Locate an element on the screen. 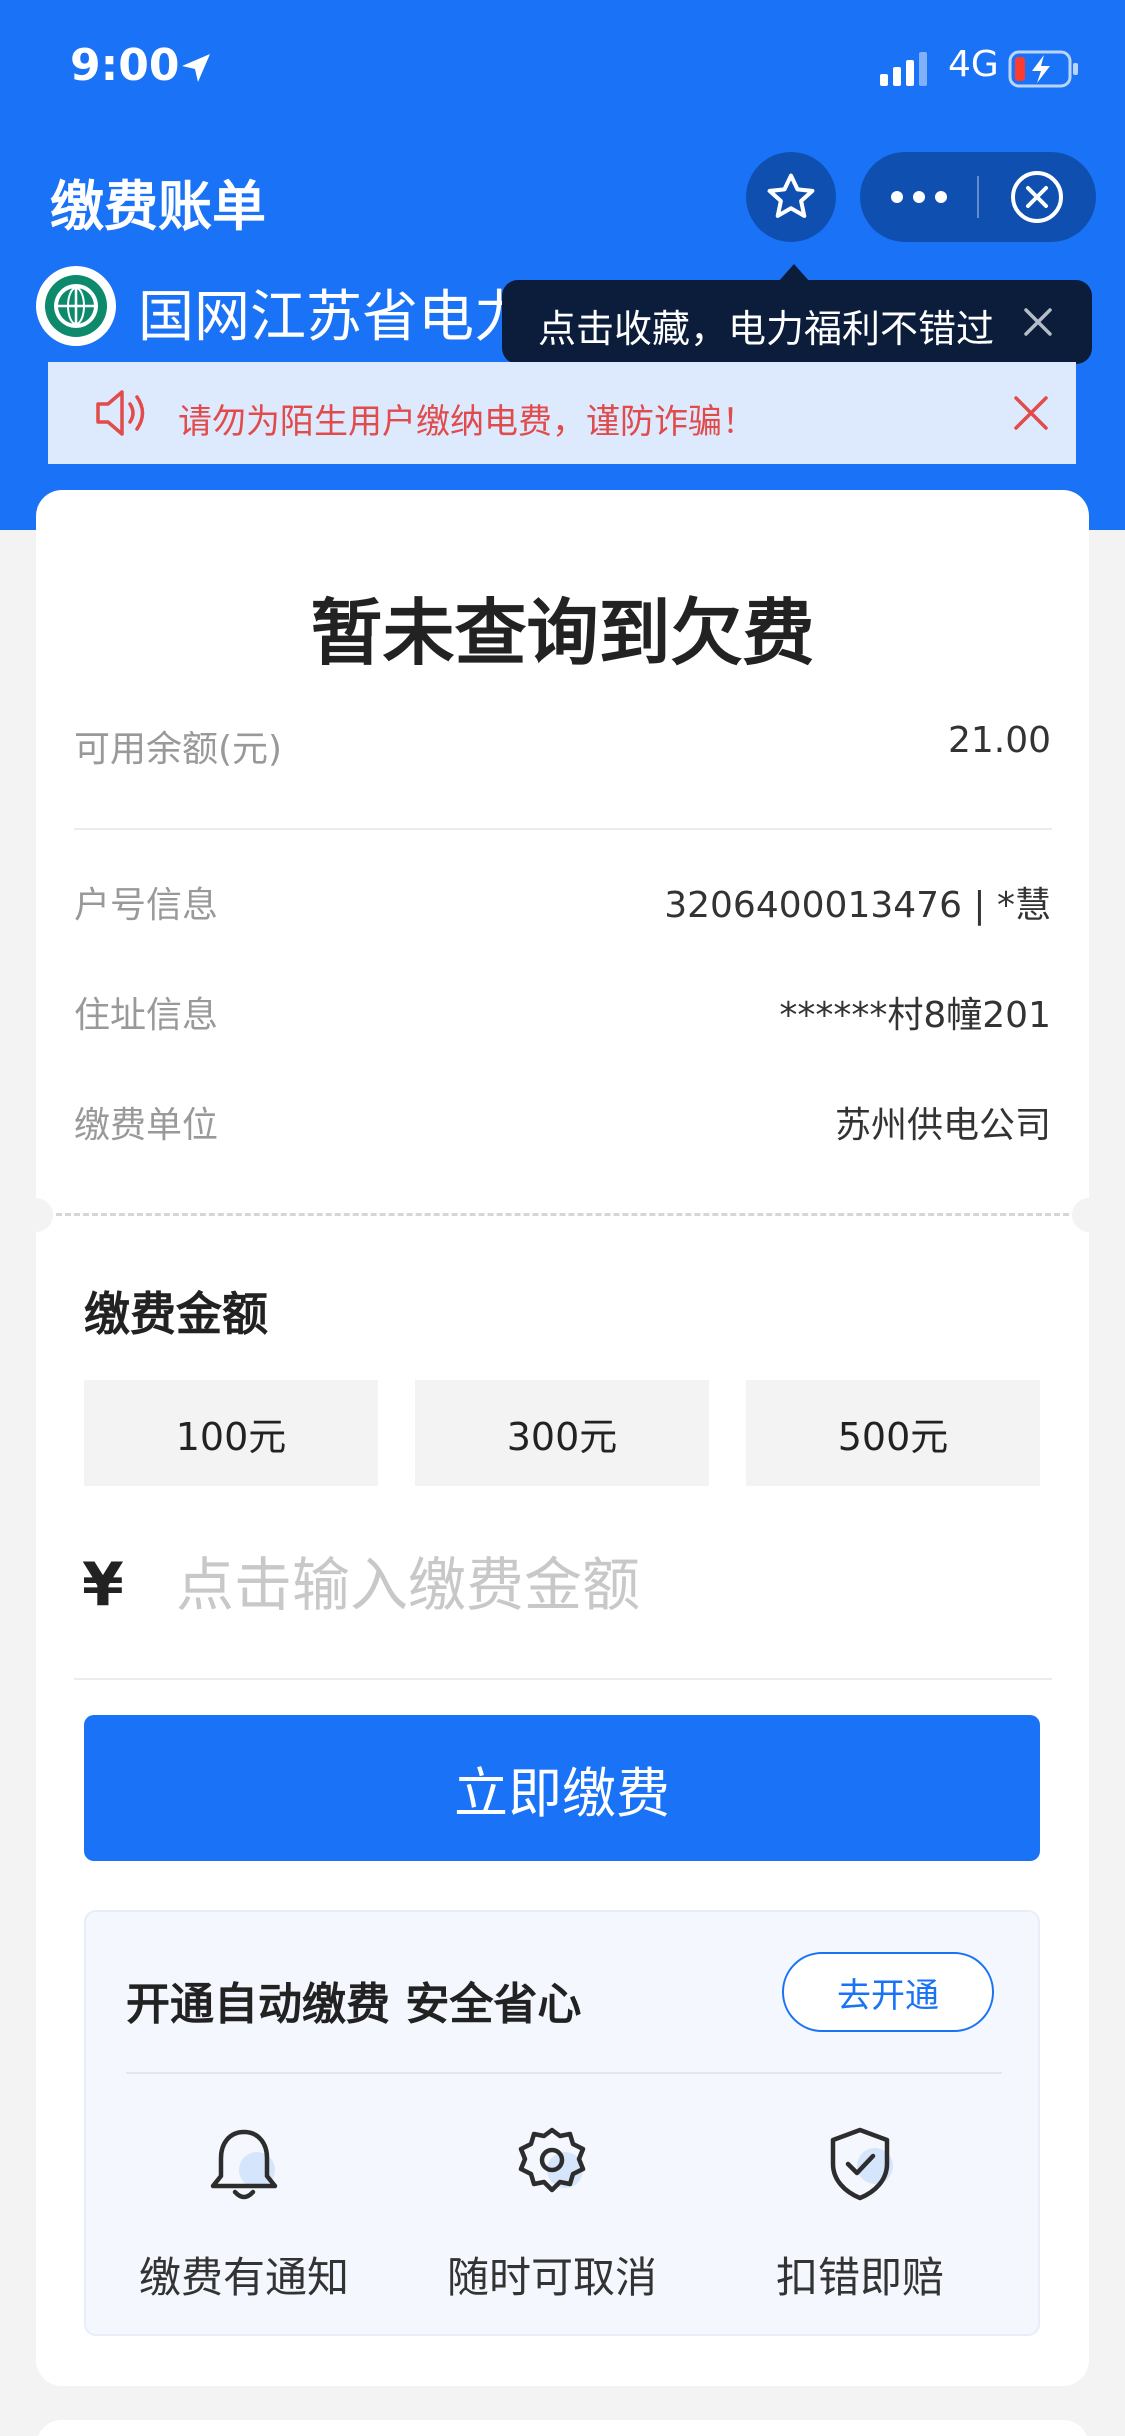  location-arrow-icon is located at coordinates (196, 68).